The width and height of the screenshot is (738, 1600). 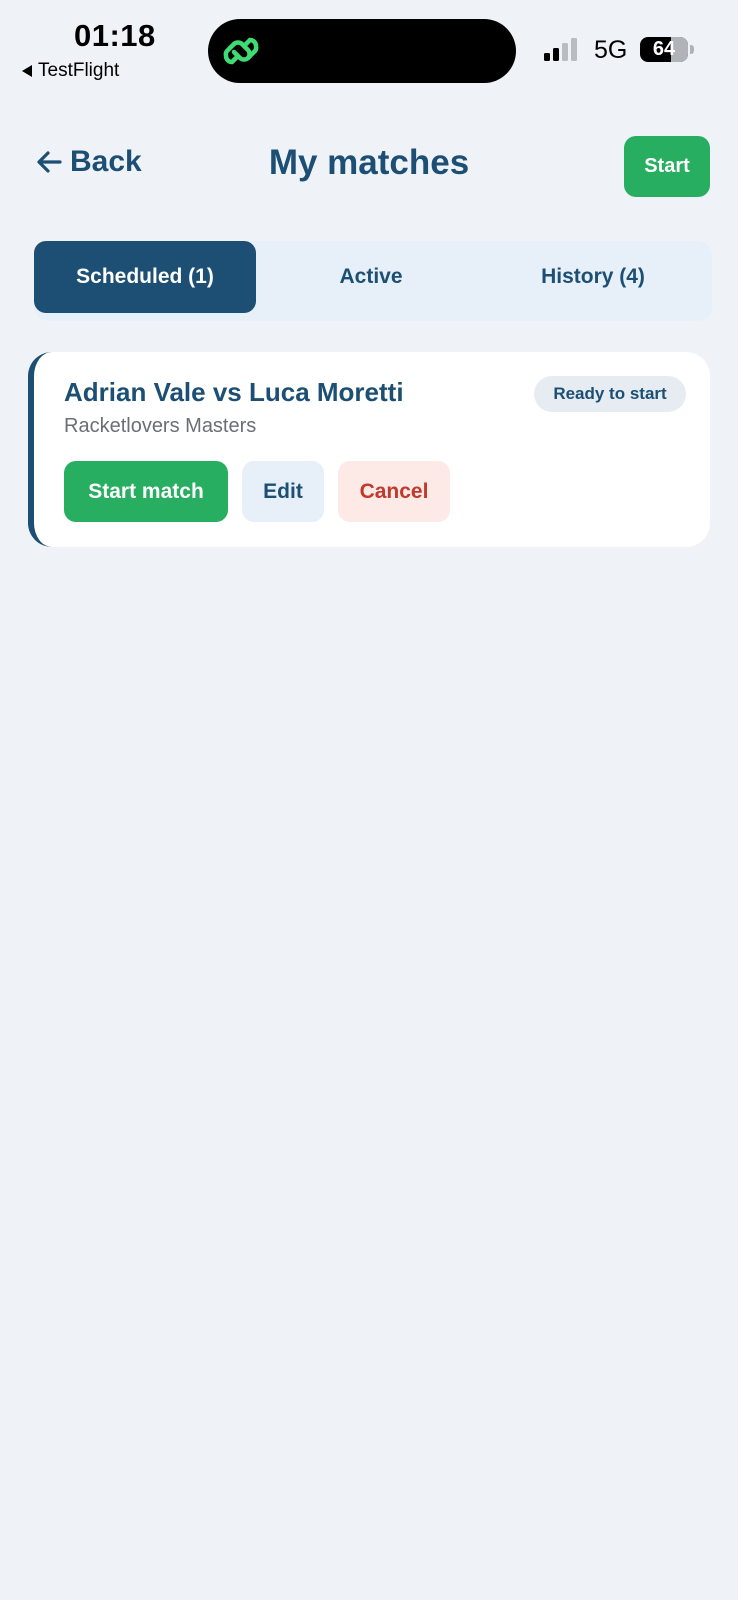 What do you see at coordinates (79, 70) in the screenshot?
I see `status-back-label: TestFlight` at bounding box center [79, 70].